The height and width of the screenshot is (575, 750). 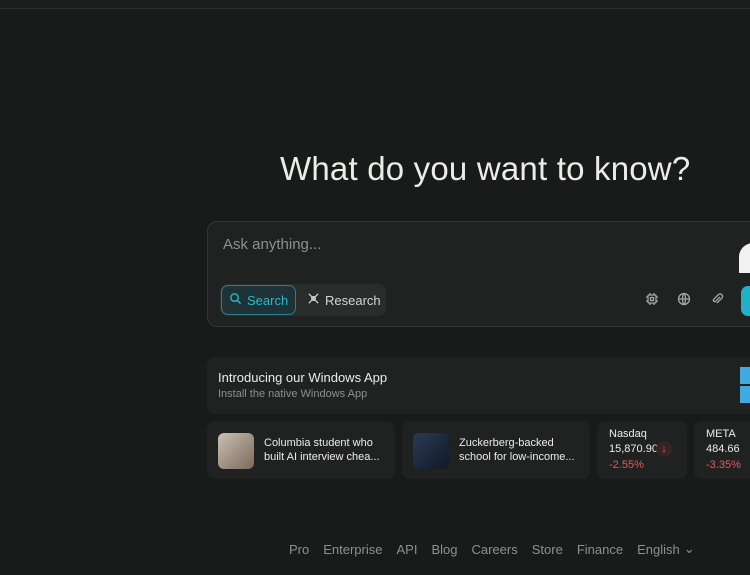 What do you see at coordinates (664, 449) in the screenshot?
I see `arrow-down-icon: ↓` at bounding box center [664, 449].